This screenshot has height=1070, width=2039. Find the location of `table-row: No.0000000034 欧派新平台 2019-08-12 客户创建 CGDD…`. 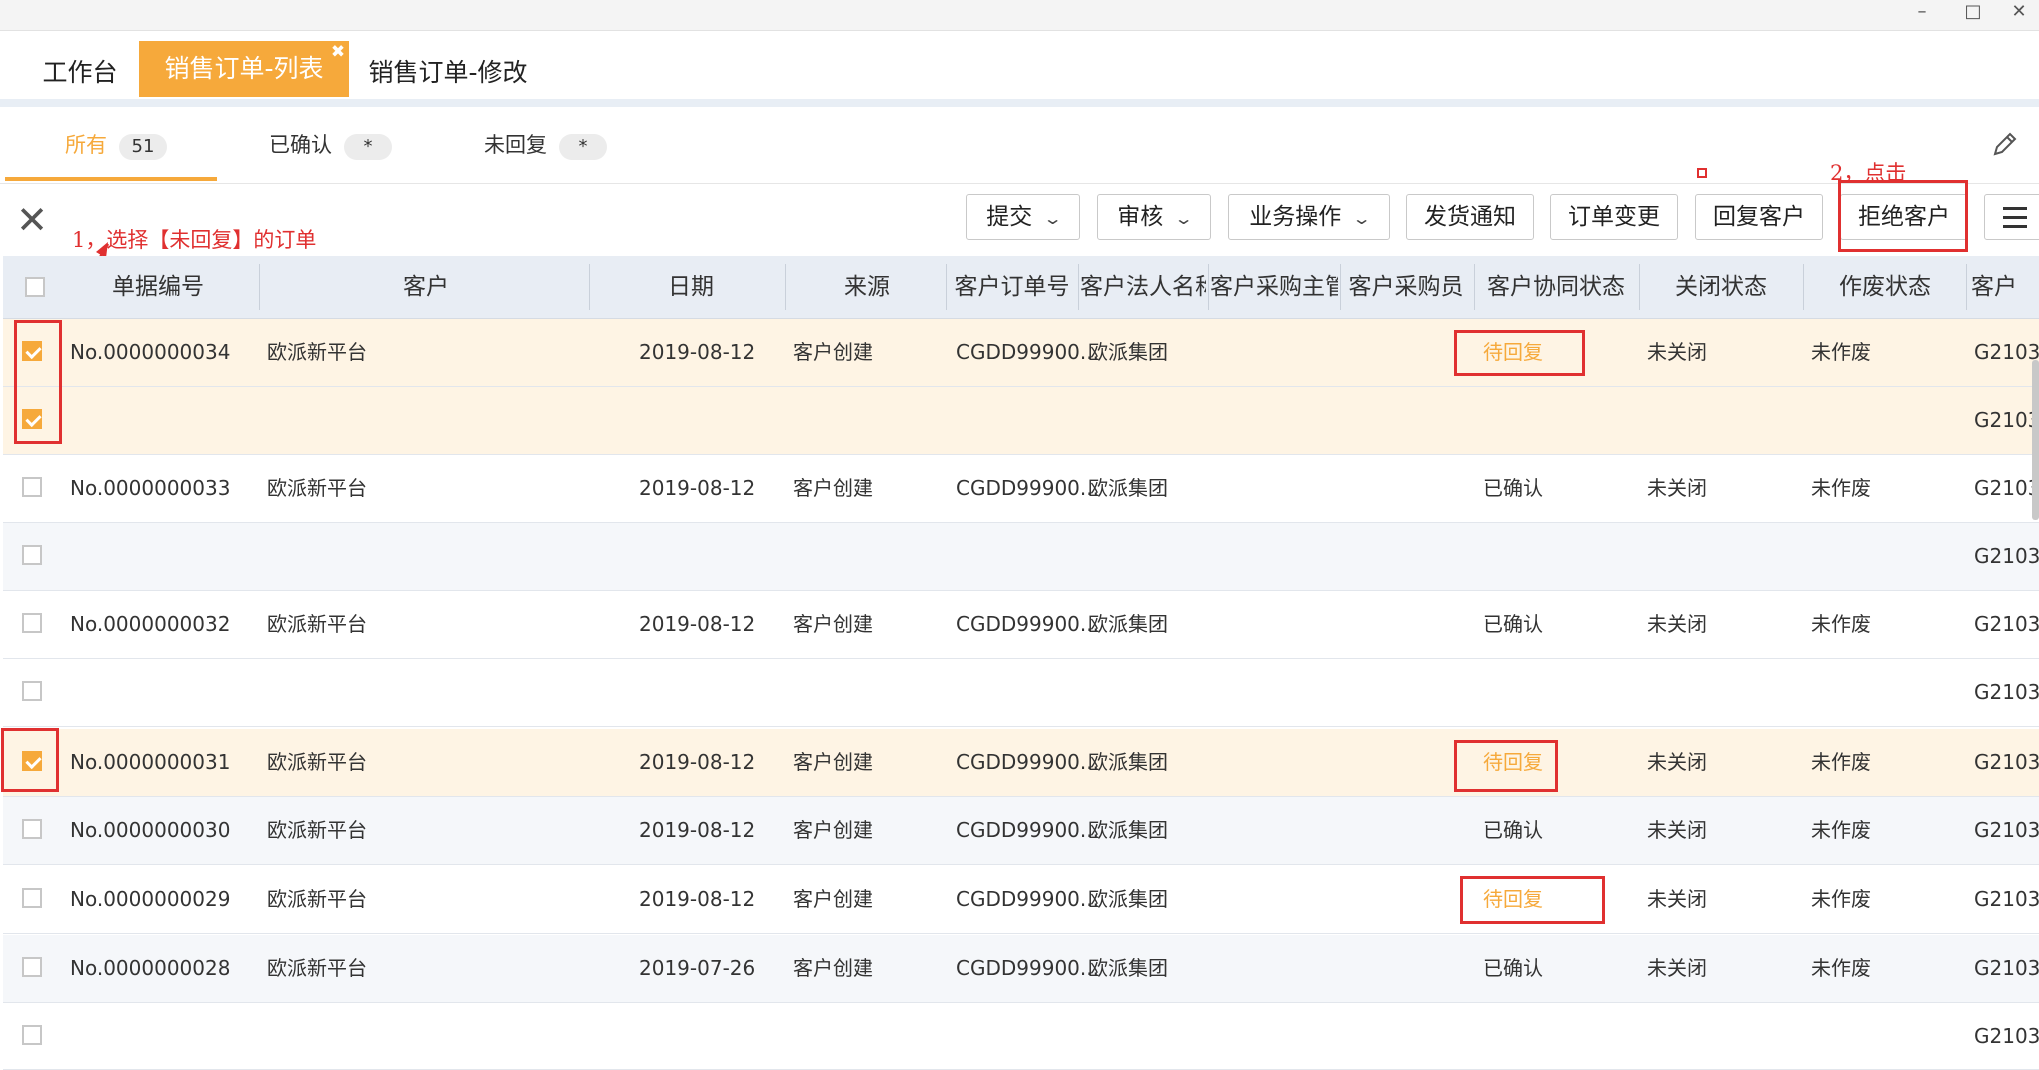

table-row: No.0000000034 欧派新平台 2019-08-12 客户创建 CGDD… is located at coordinates (1021, 353).